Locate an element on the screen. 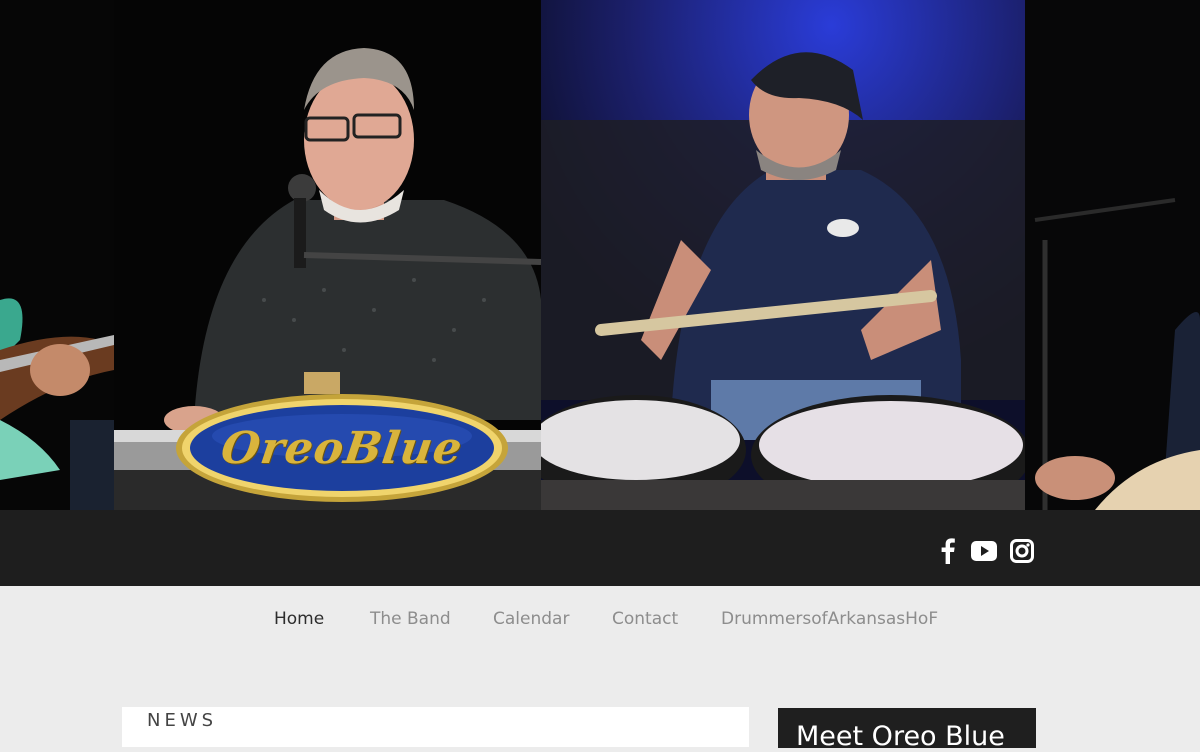 The image size is (1200, 752). nav-item-drummers-hof: DrummersofArkansasHoF is located at coordinates (829, 619).